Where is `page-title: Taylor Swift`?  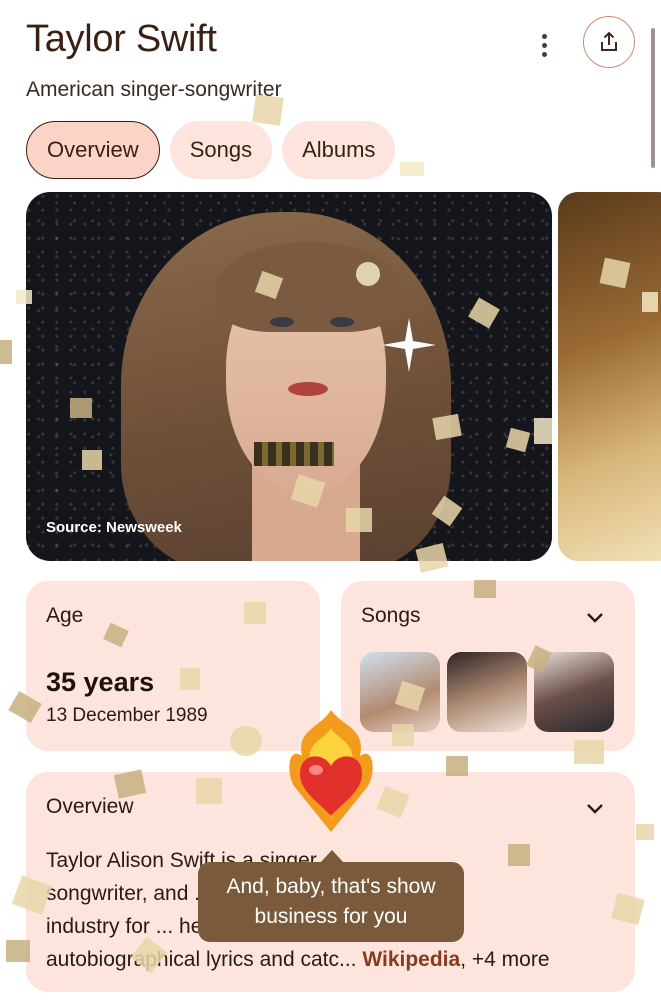
page-title: Taylor Swift is located at coordinates (121, 39).